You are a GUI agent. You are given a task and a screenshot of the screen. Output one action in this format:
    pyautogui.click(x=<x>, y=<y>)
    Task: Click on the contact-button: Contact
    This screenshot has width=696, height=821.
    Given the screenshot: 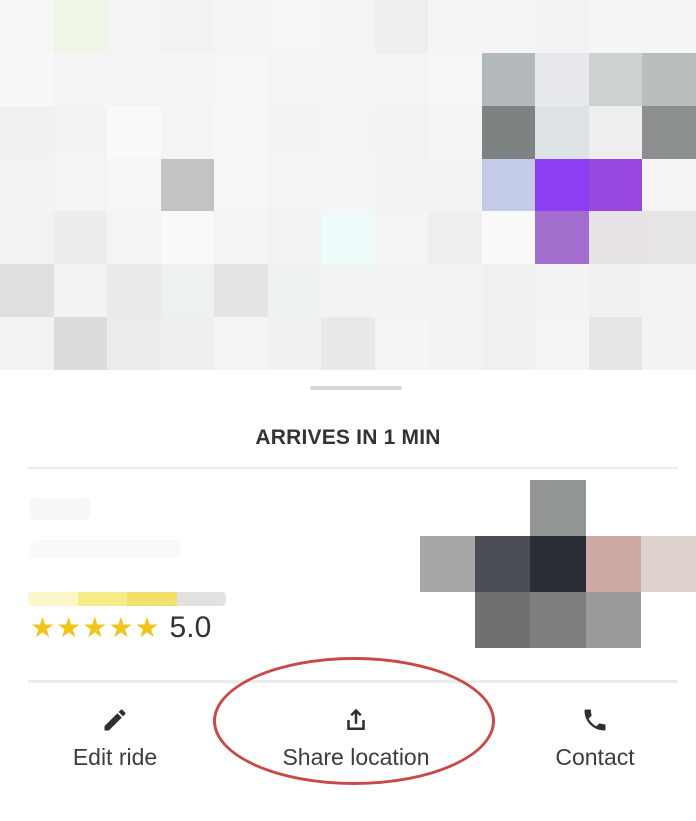 What is the action you would take?
    pyautogui.click(x=595, y=737)
    